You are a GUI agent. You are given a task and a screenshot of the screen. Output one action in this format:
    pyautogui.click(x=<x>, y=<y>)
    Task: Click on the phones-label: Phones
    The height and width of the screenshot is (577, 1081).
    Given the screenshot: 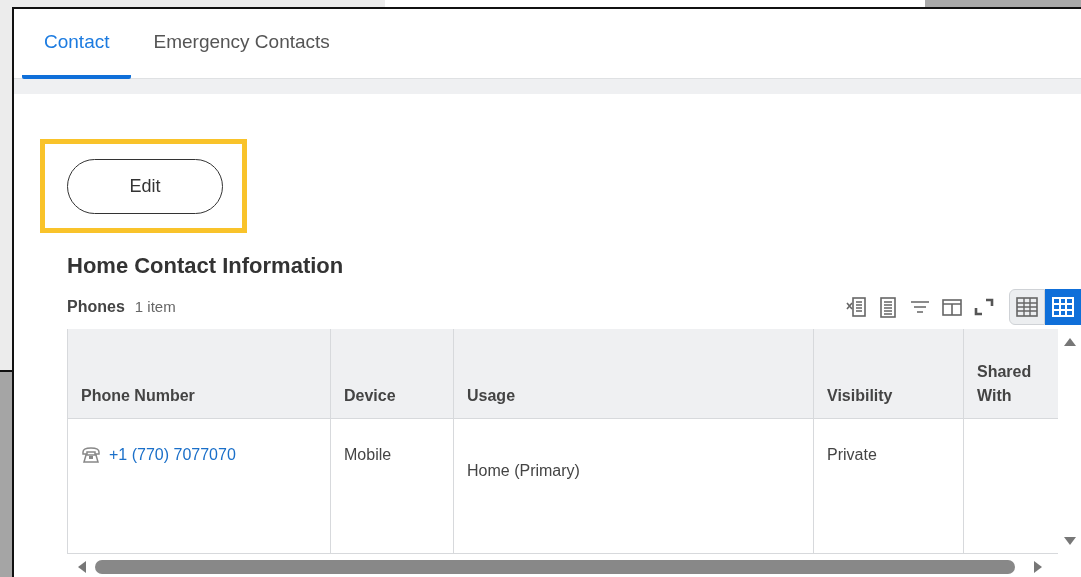 What is the action you would take?
    pyautogui.click(x=96, y=307)
    